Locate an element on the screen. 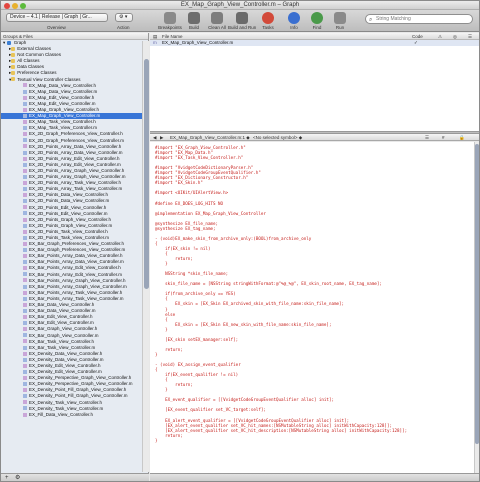  file-item: EX_Fill_Data_View_Controller.h is located at coordinates (74, 415).